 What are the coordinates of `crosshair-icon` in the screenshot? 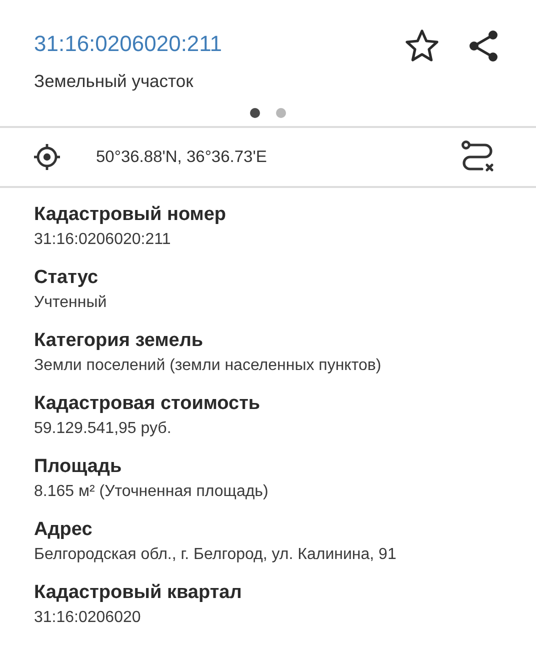 It's located at (47, 157).